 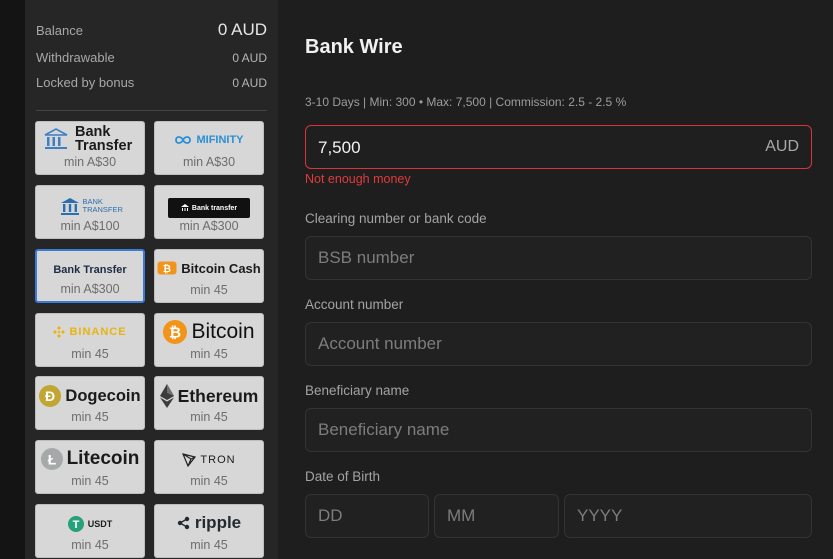 I want to click on method-ethereum: Ethereum min 45, so click(x=209, y=403).